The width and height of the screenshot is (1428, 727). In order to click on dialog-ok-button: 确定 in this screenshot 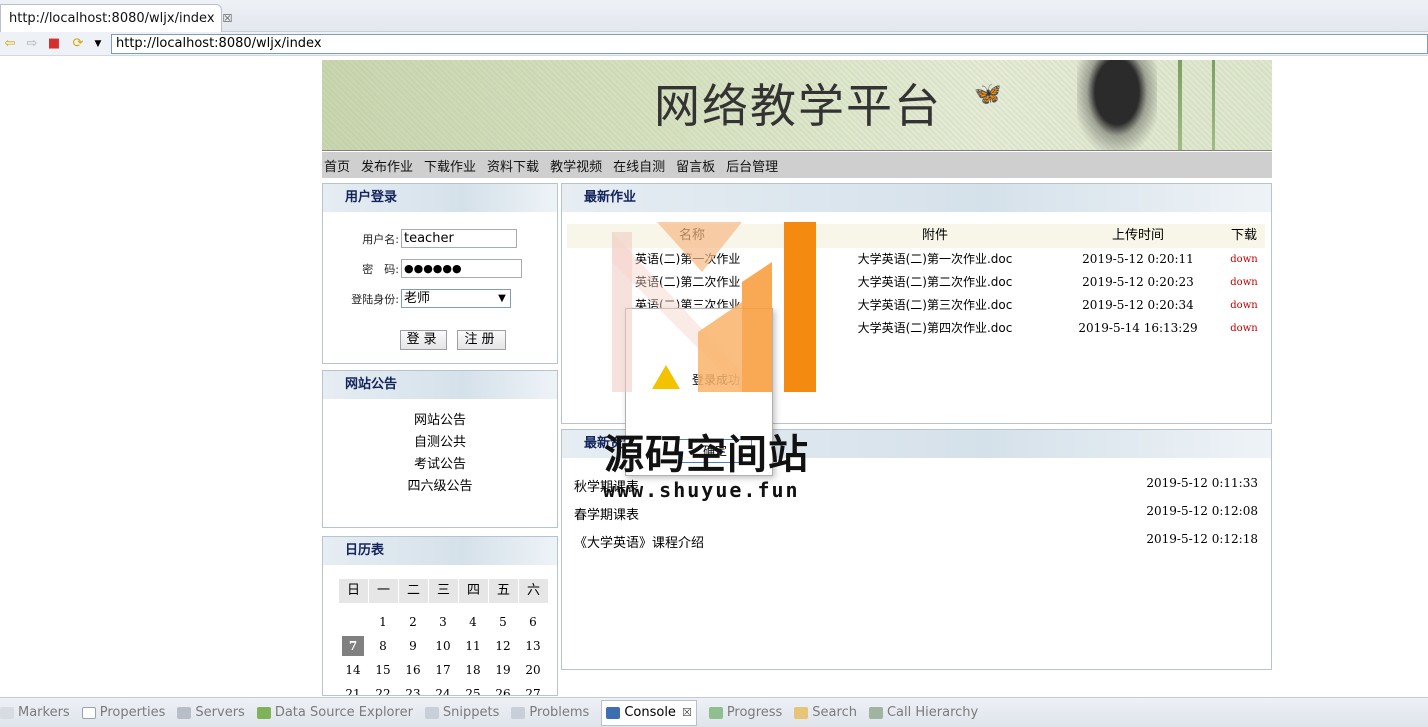, I will do `click(715, 451)`.